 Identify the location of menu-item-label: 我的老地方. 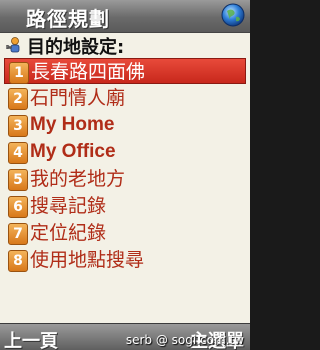
(78, 179).